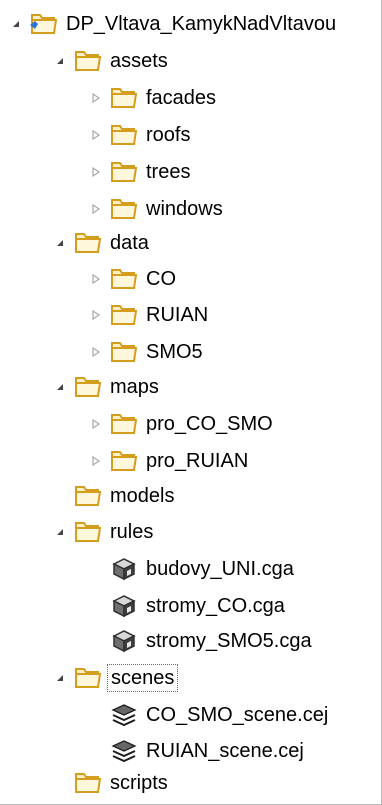 Image resolution: width=382 pixels, height=805 pixels. I want to click on tree-item-trees: trees, so click(139, 172).